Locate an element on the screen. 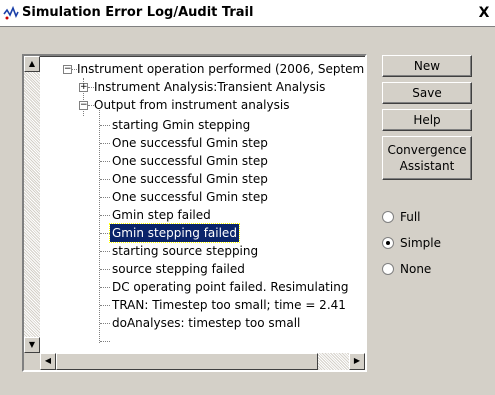 This screenshot has height=395, width=495. list-item: DC operating point failed. Resimulating is located at coordinates (230, 287).